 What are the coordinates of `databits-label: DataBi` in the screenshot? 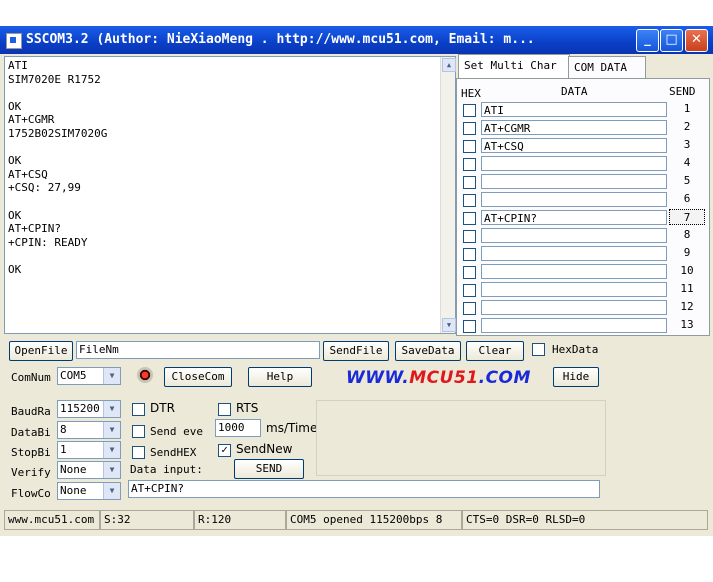 It's located at (31, 432).